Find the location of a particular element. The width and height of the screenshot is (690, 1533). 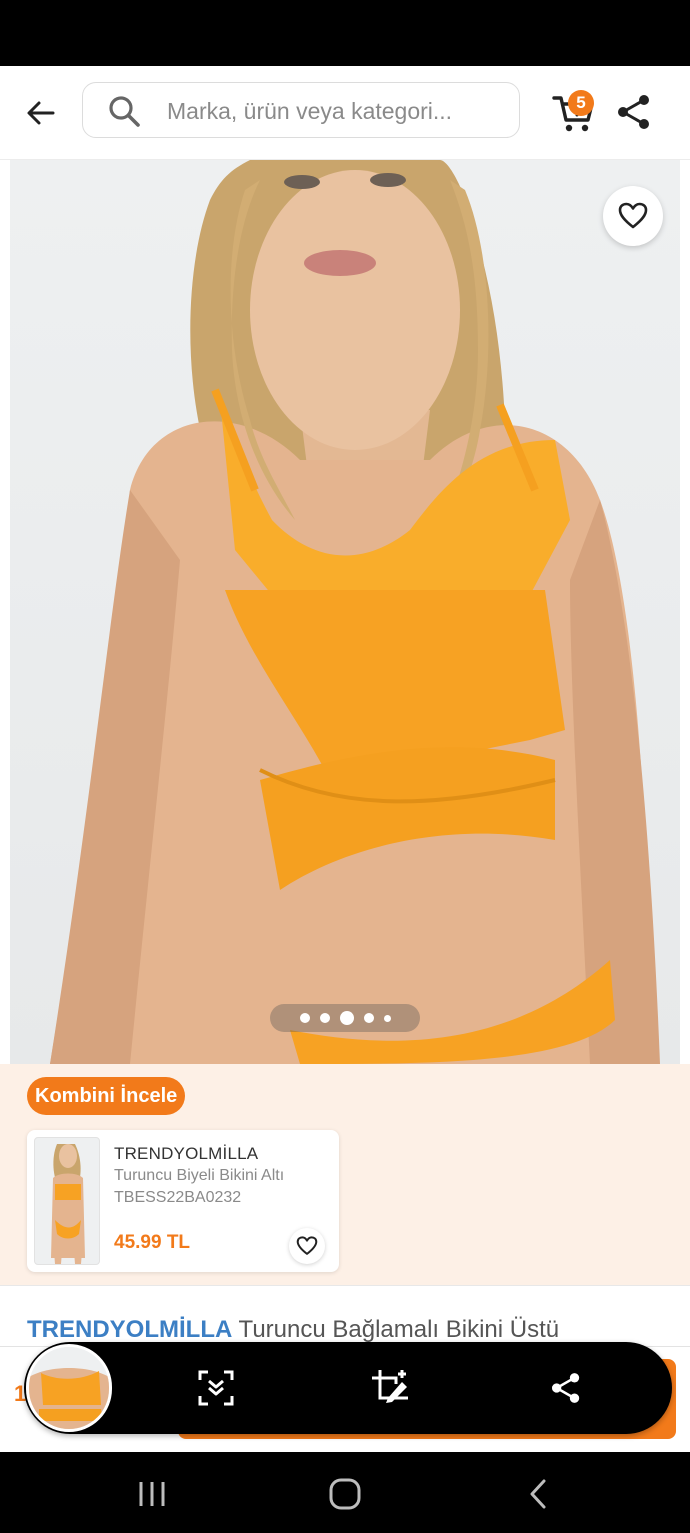

favorite-button is located at coordinates (633, 216).